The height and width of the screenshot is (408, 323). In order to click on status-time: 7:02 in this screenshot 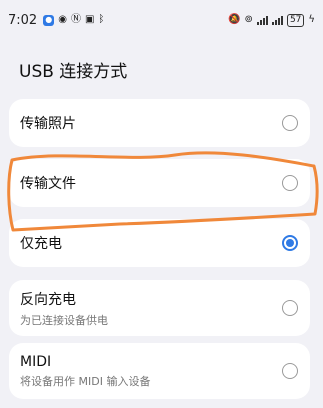, I will do `click(23, 20)`.